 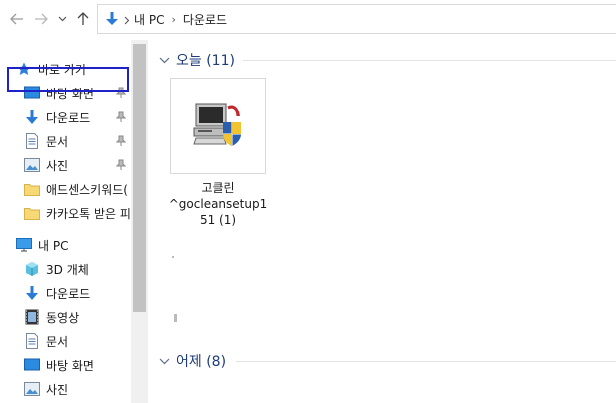 I want to click on sidebar-item-label: 동영상, so click(x=63, y=317).